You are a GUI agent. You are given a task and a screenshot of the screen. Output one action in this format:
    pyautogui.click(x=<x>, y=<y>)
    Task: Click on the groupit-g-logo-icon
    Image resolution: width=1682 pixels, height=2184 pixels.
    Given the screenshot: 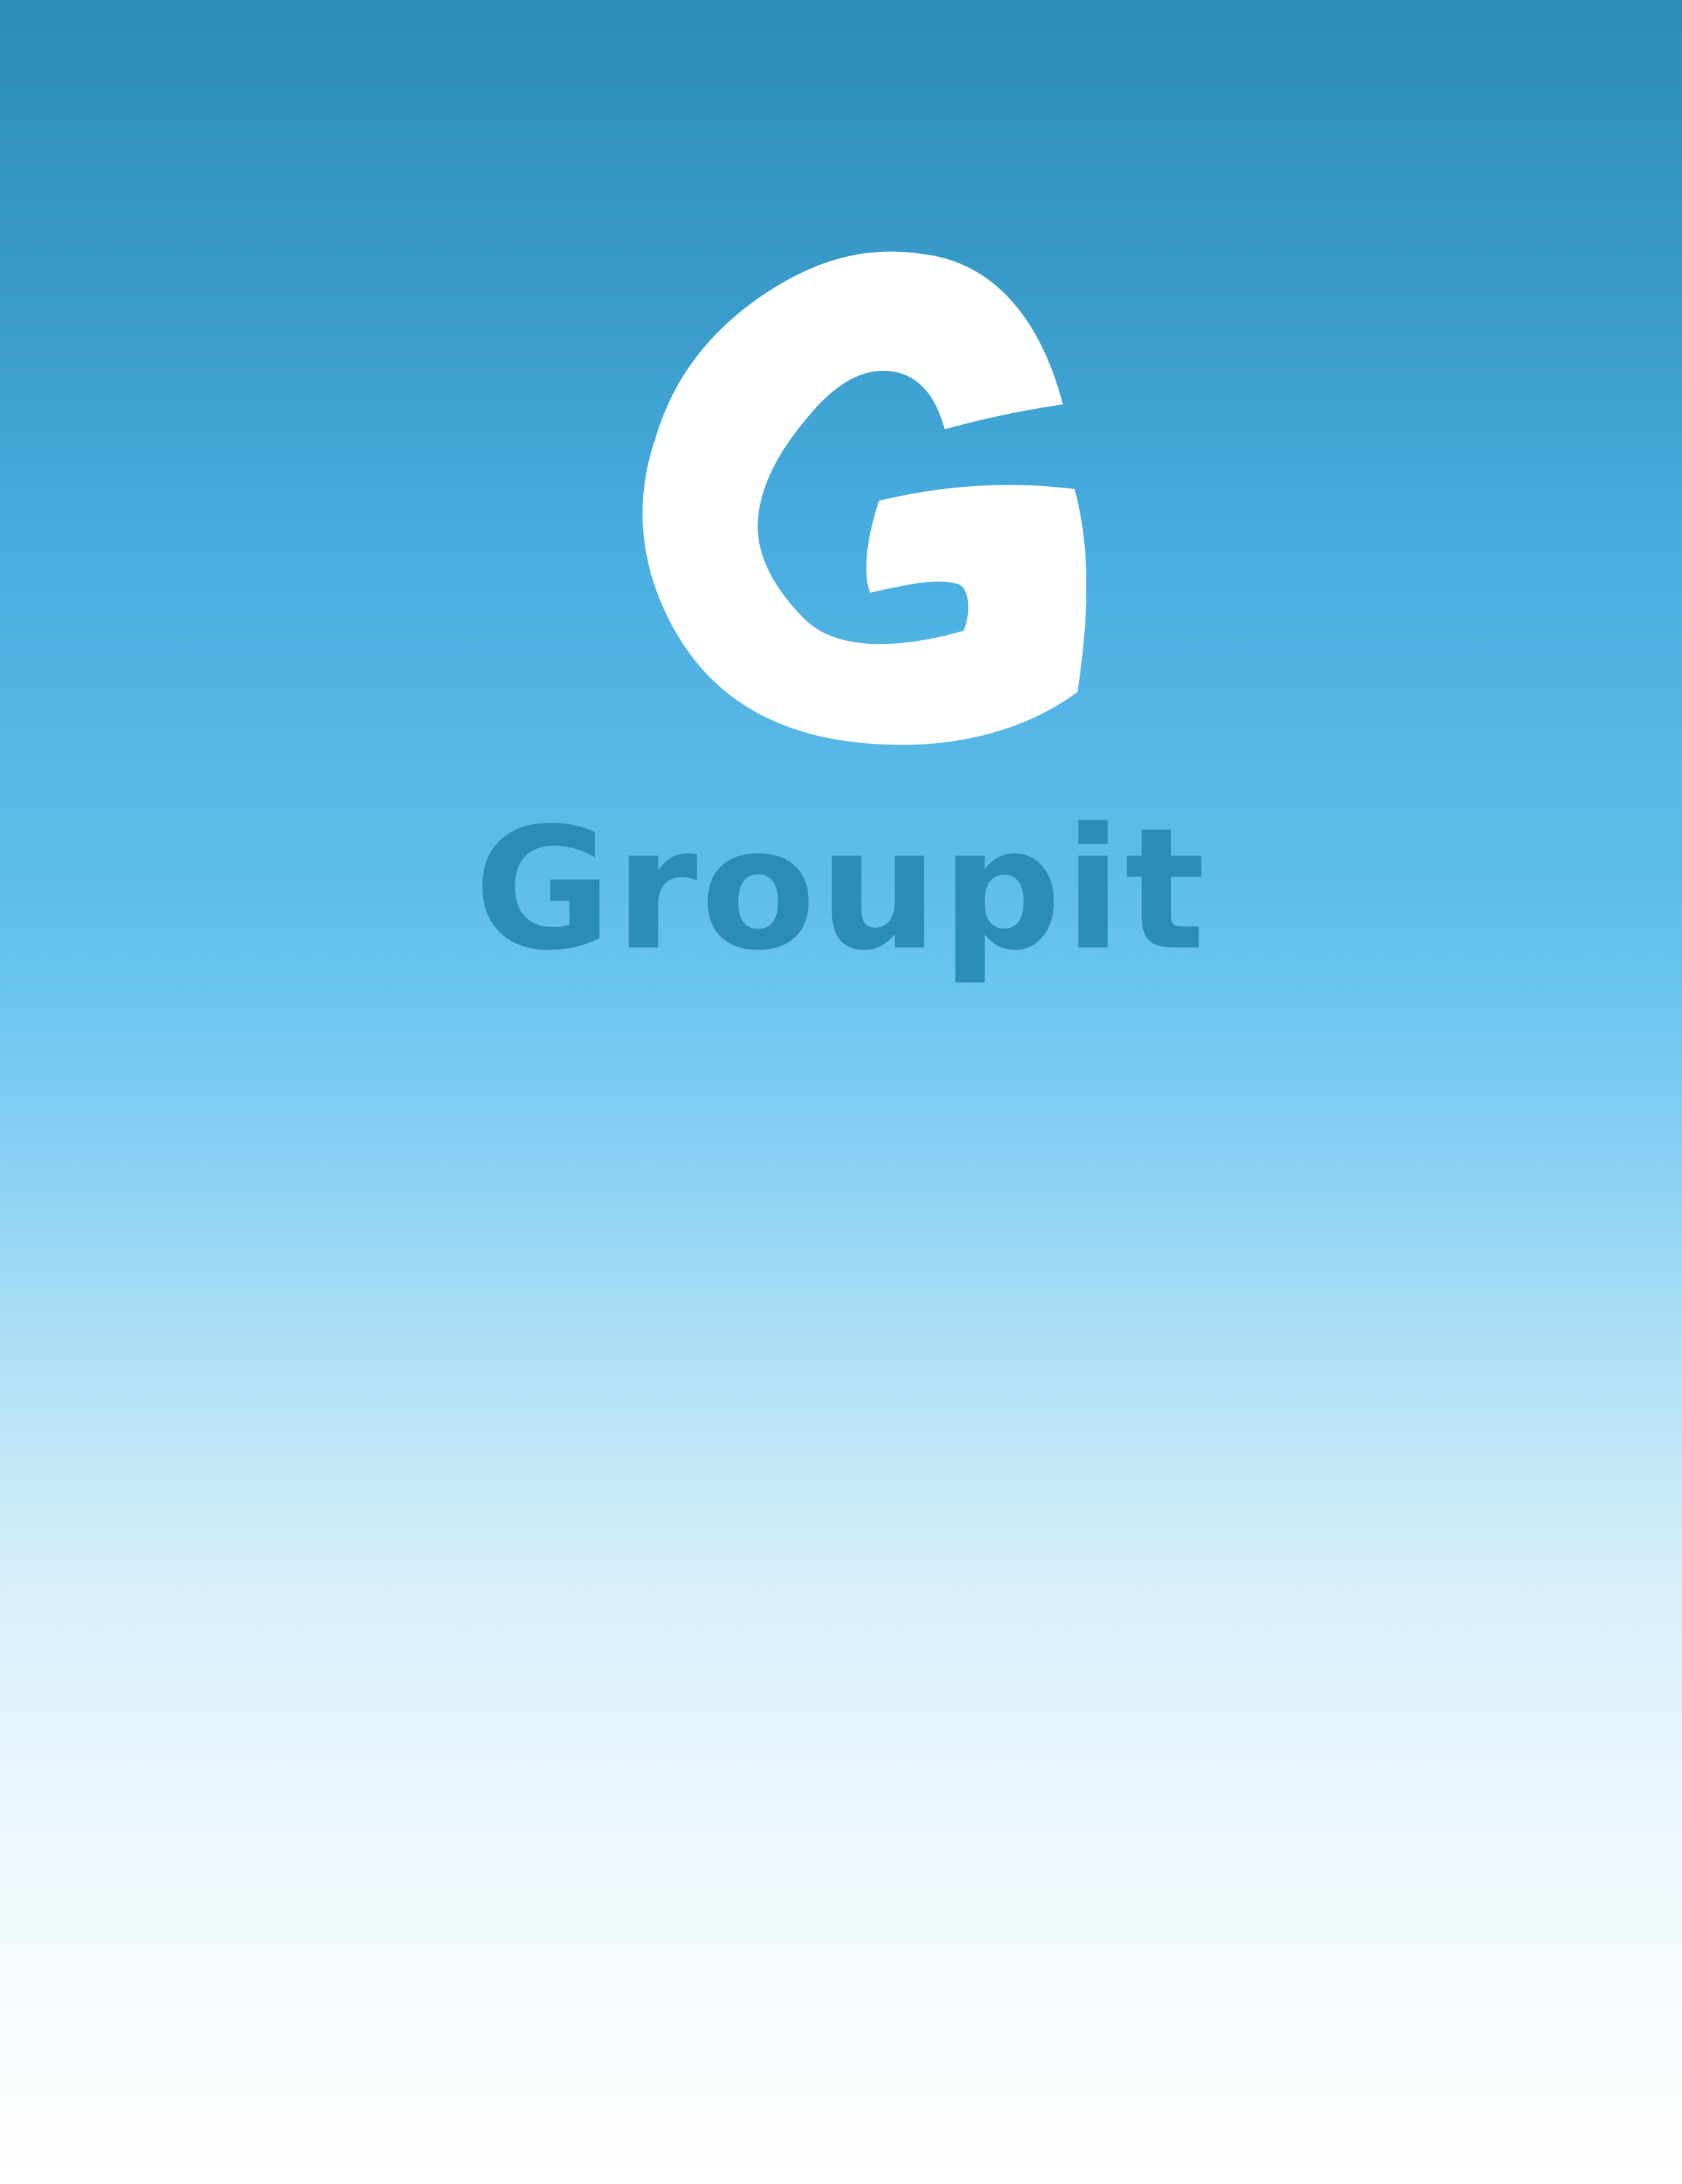 What is the action you would take?
    pyautogui.click(x=841, y=511)
    